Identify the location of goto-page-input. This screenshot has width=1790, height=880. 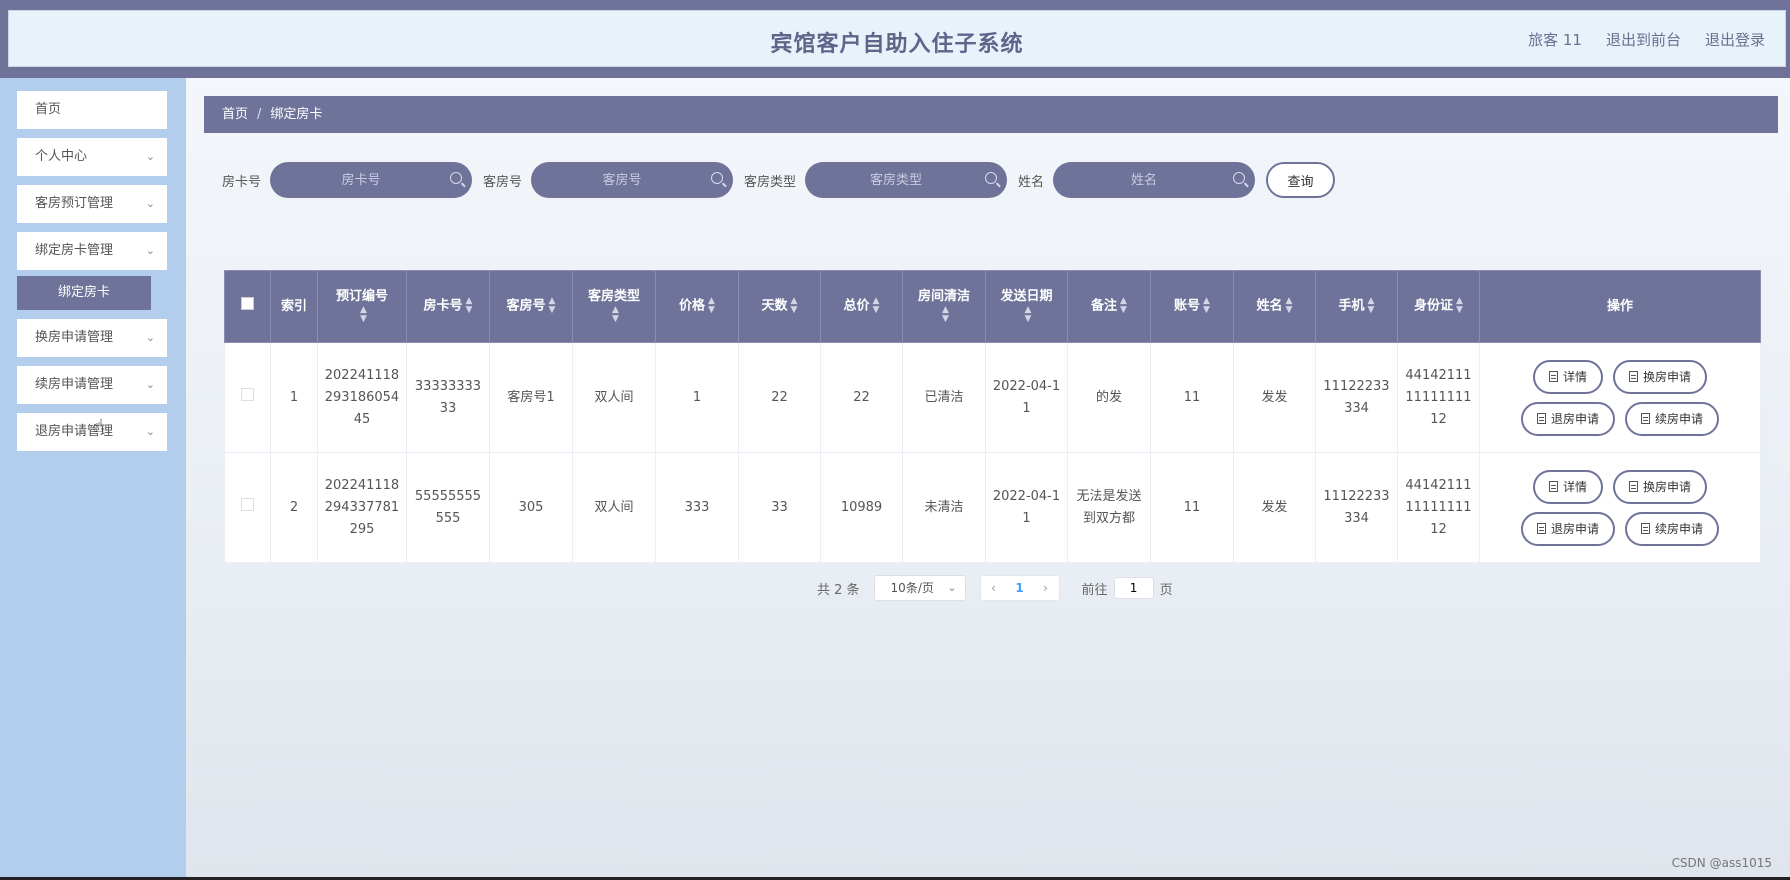
(1133, 588).